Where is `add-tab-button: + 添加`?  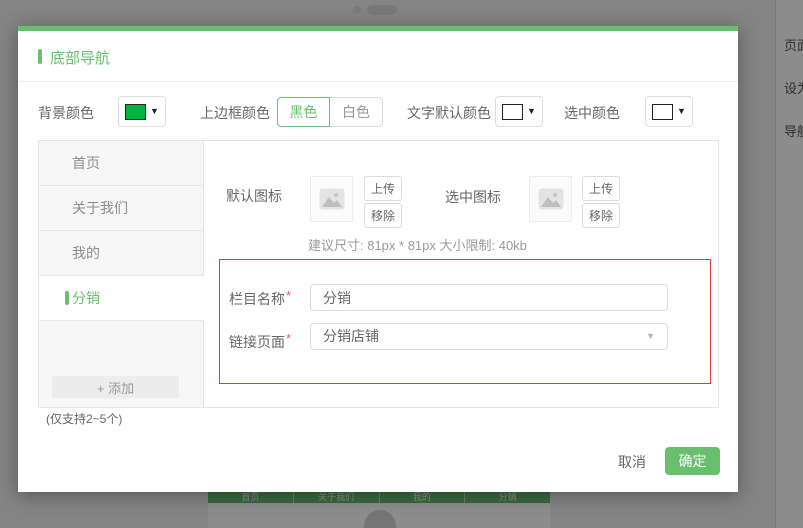
add-tab-button: + 添加 is located at coordinates (115, 387).